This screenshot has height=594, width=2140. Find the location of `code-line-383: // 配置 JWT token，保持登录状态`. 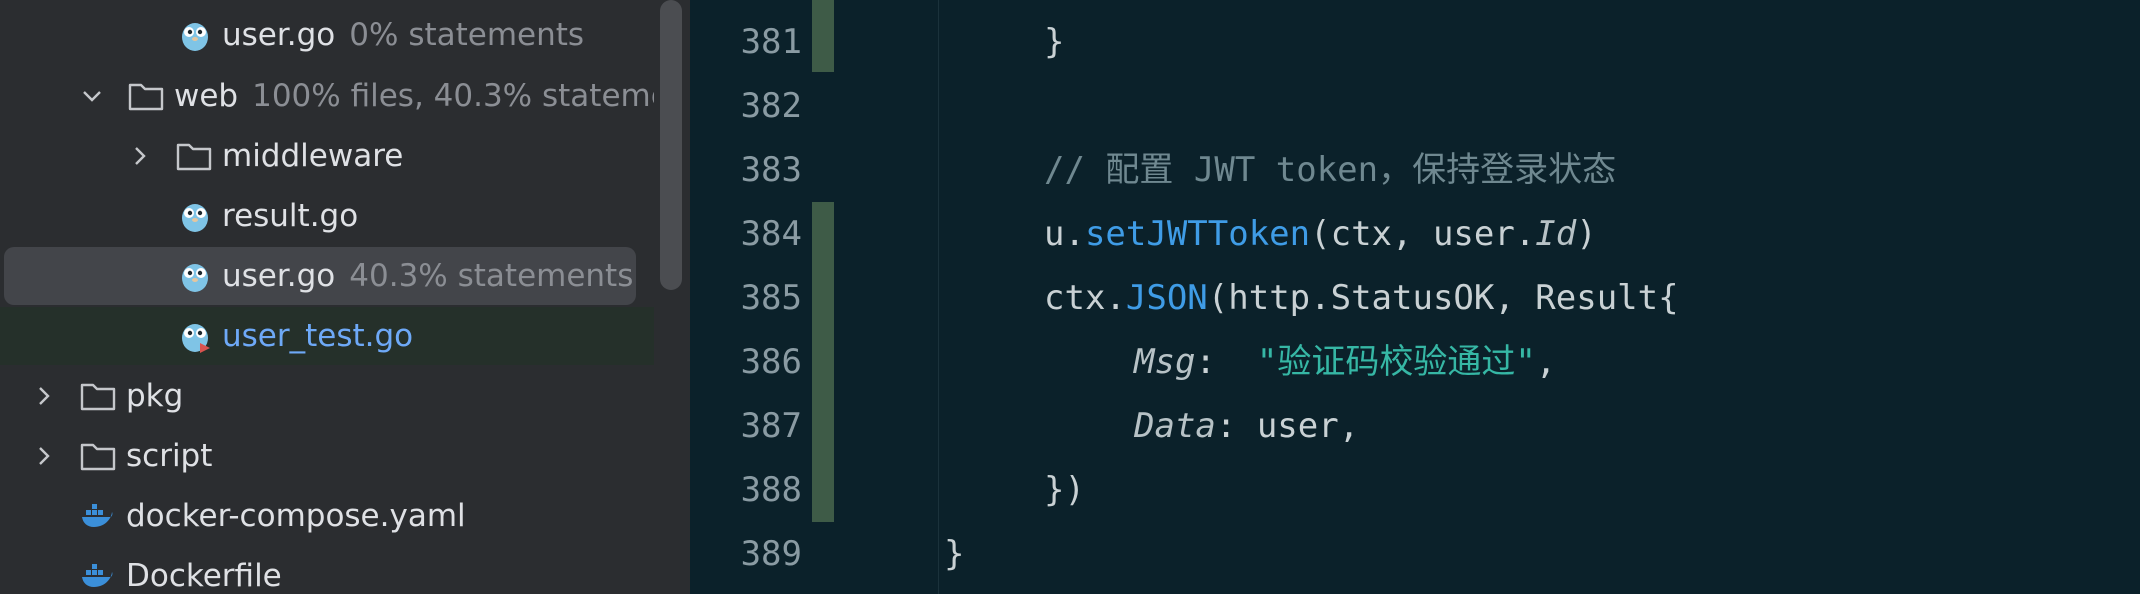

code-line-383: // 配置 JWT token，保持登录状态 is located at coordinates (1280, 170).